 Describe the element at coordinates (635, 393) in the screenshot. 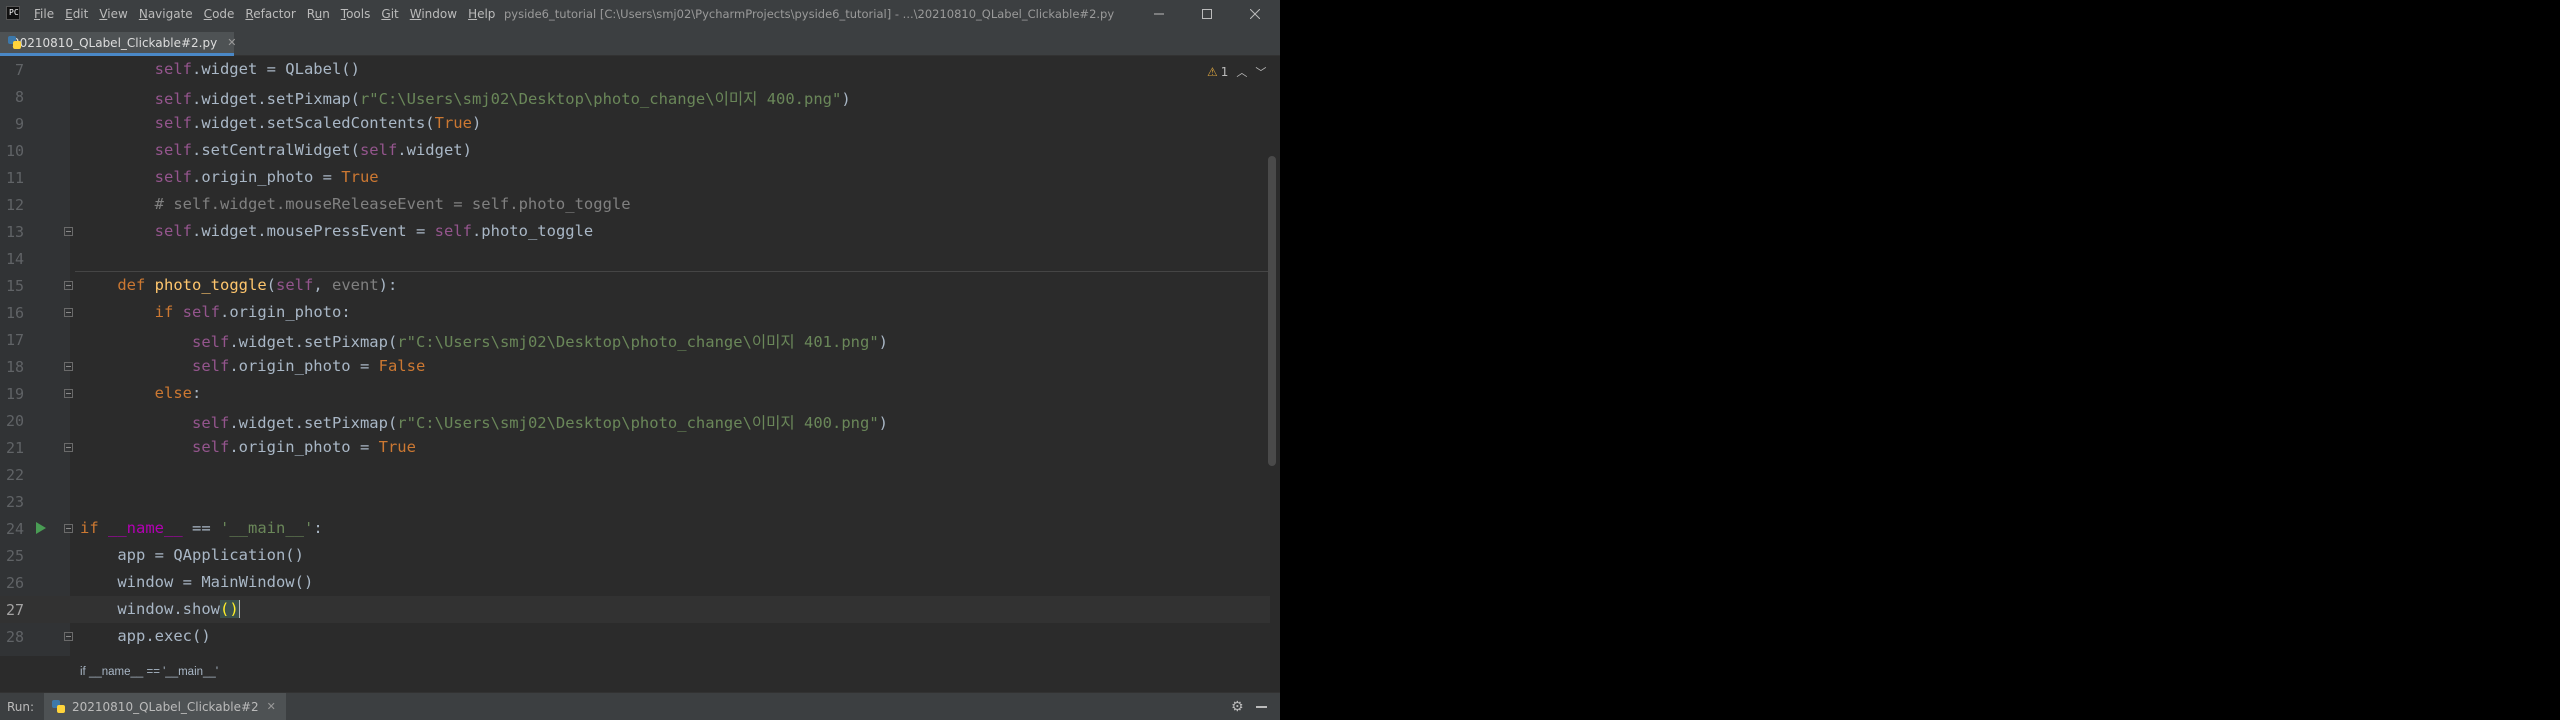

I see `code-line: 19 else:` at that location.